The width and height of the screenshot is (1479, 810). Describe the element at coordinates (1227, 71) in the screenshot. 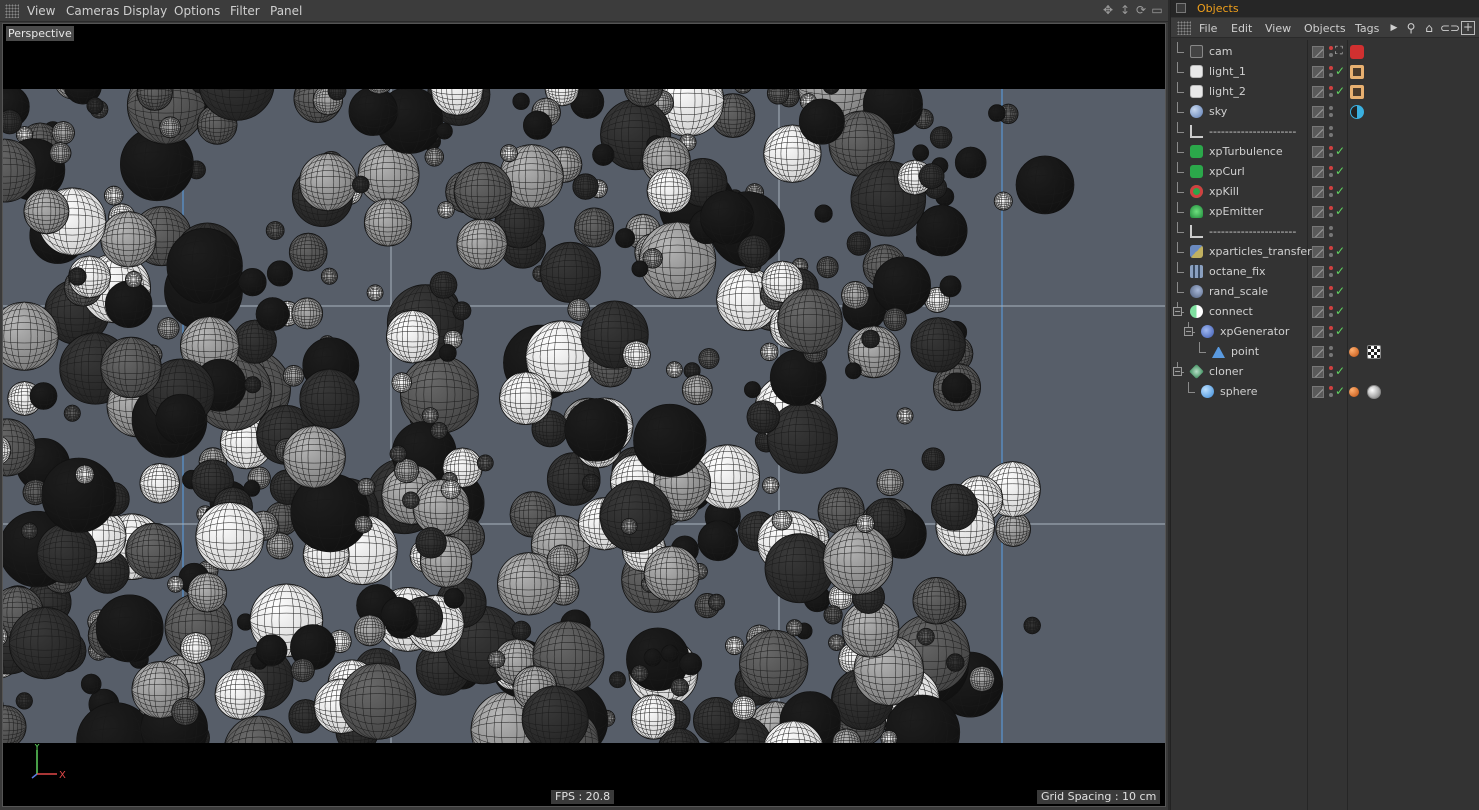

I see `object-name: light_1` at that location.